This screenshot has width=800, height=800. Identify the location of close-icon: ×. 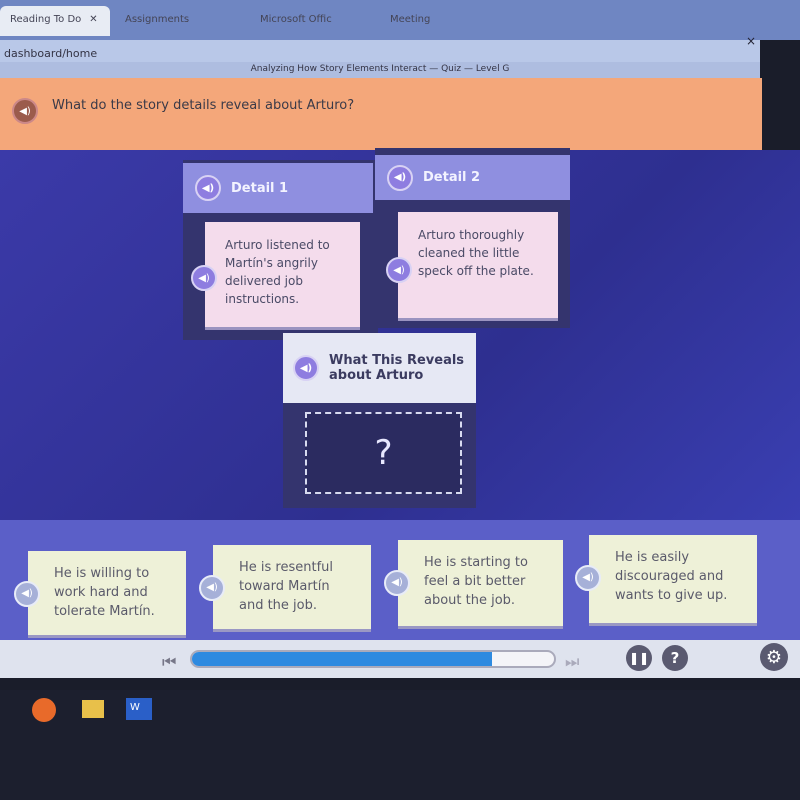
(751, 41).